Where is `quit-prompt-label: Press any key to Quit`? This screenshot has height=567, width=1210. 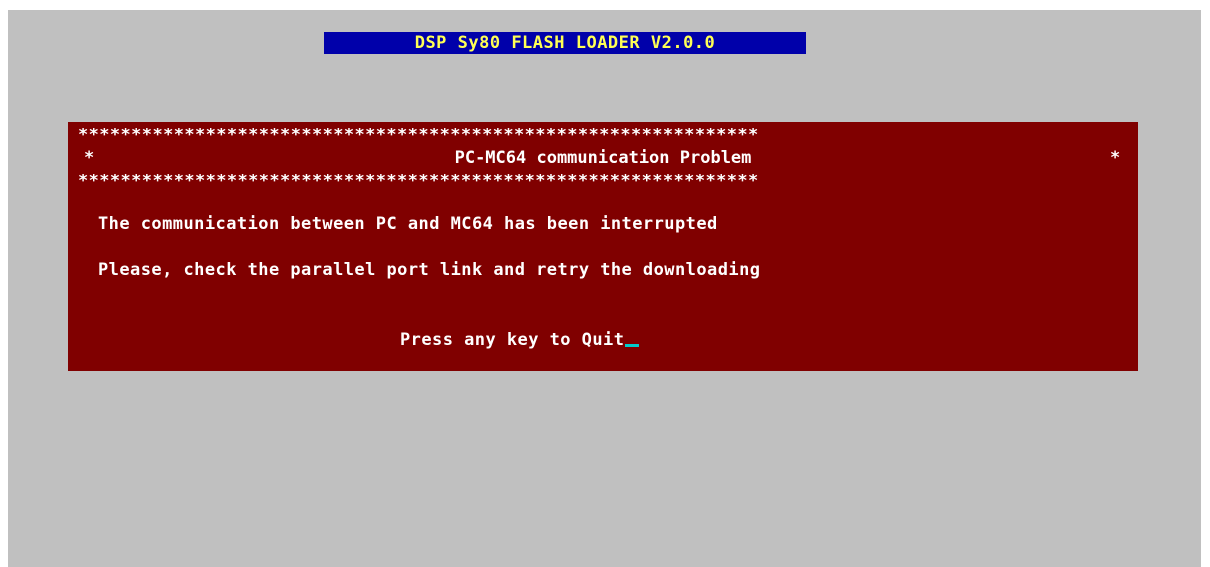
quit-prompt-label: Press any key to Quit is located at coordinates (512, 340).